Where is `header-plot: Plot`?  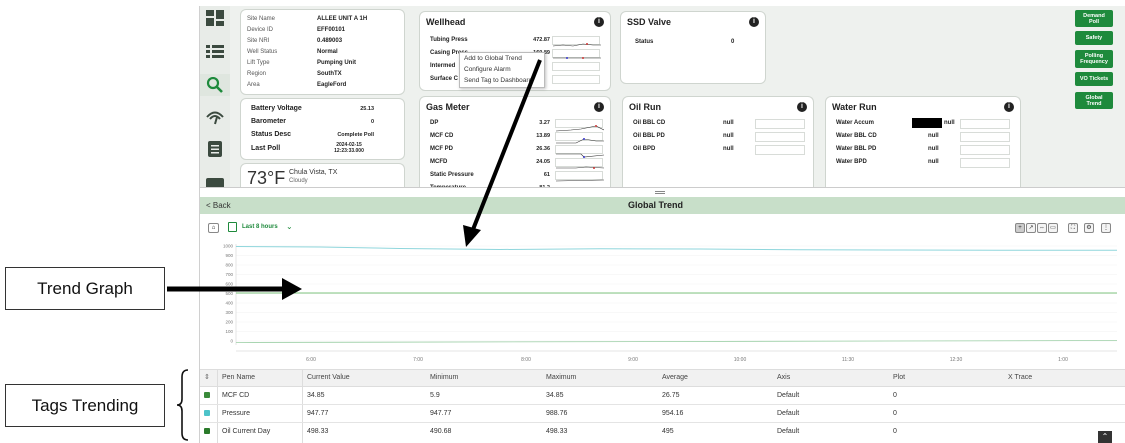
header-plot: Plot is located at coordinates (899, 377).